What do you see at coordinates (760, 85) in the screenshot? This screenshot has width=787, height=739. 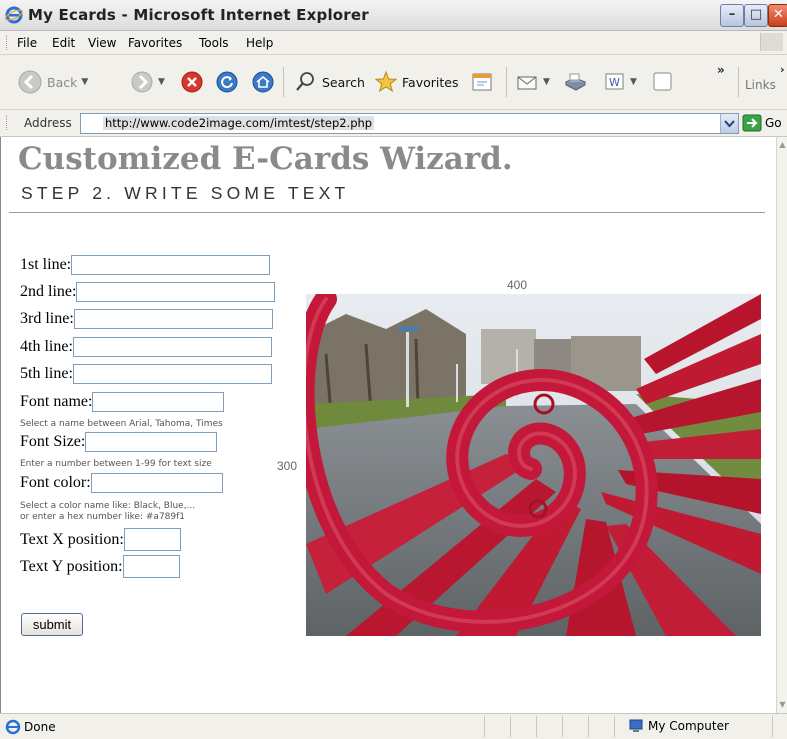 I see `links-label: Links` at bounding box center [760, 85].